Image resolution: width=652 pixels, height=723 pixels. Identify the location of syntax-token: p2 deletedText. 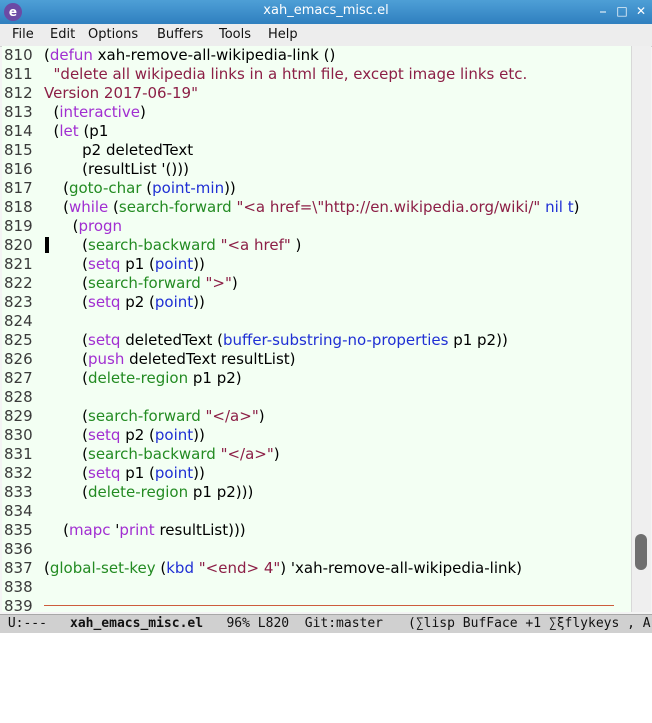
(119, 150).